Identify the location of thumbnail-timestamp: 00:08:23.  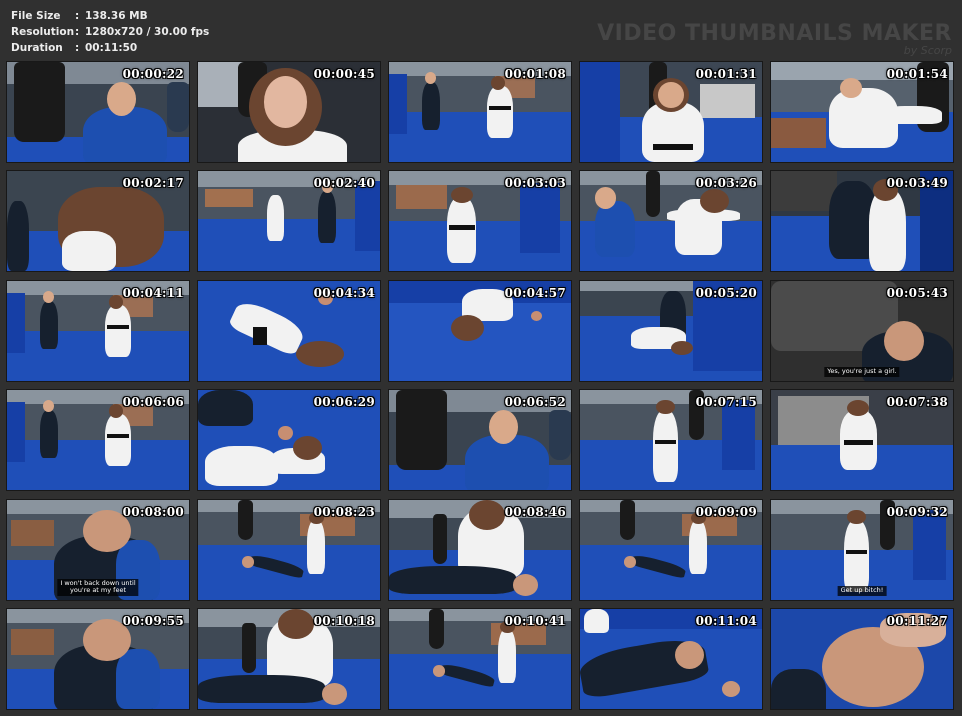
(344, 511).